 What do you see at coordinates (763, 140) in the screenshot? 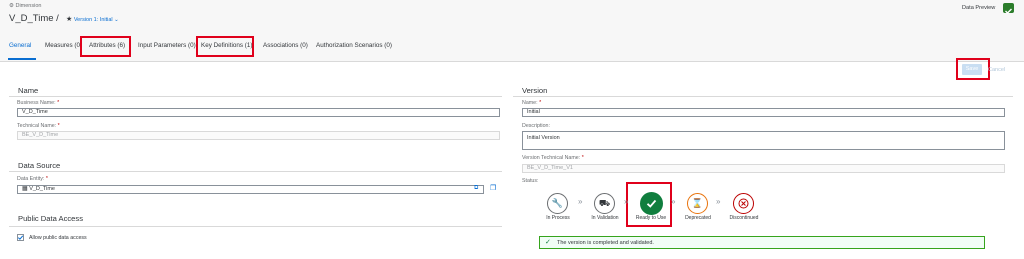
I see `description-textarea: Initial Version` at bounding box center [763, 140].